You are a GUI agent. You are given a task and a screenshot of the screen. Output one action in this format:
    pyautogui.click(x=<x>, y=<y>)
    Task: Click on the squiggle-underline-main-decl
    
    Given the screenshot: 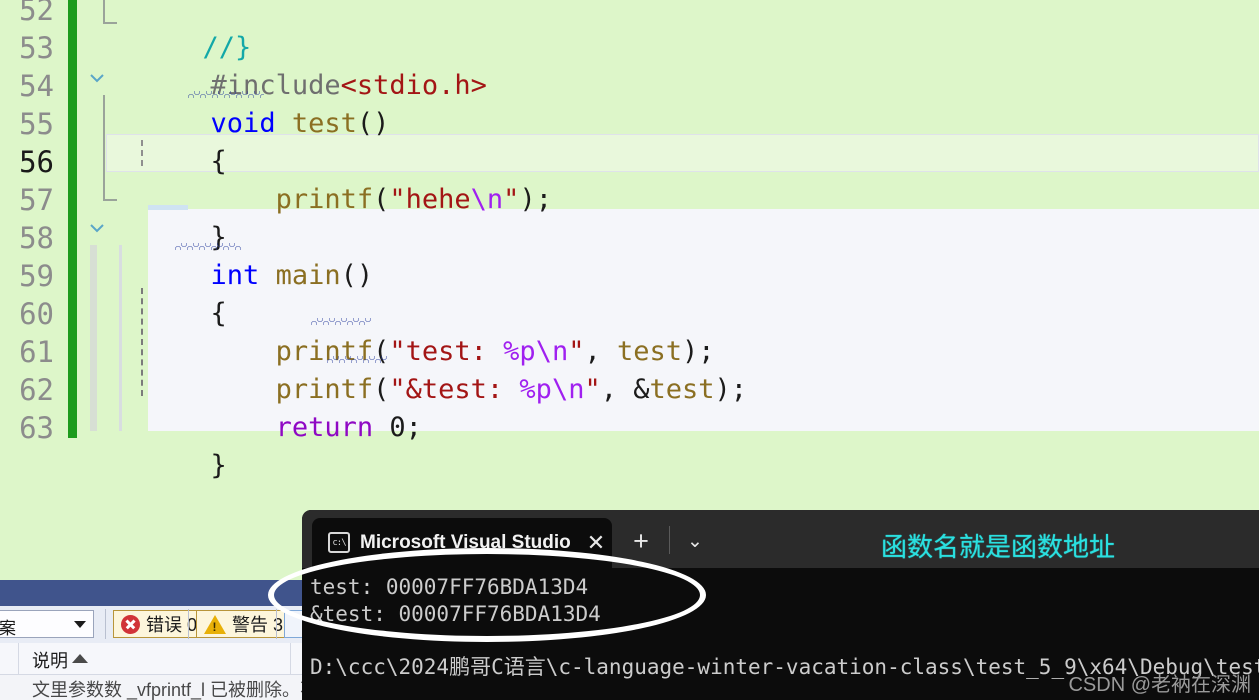 What is the action you would take?
    pyautogui.click(x=208, y=246)
    